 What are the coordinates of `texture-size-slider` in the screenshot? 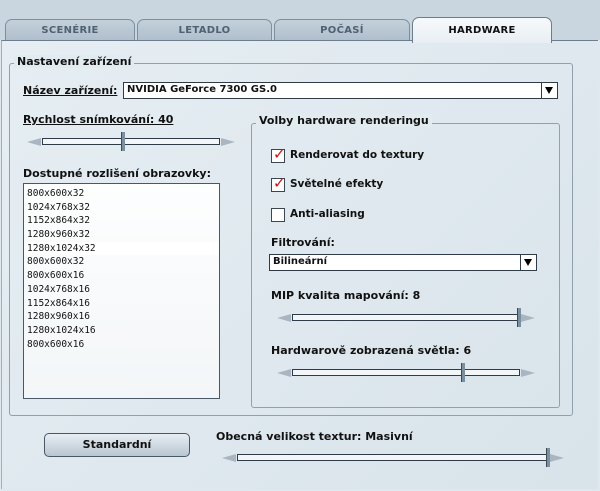 It's located at (393, 457).